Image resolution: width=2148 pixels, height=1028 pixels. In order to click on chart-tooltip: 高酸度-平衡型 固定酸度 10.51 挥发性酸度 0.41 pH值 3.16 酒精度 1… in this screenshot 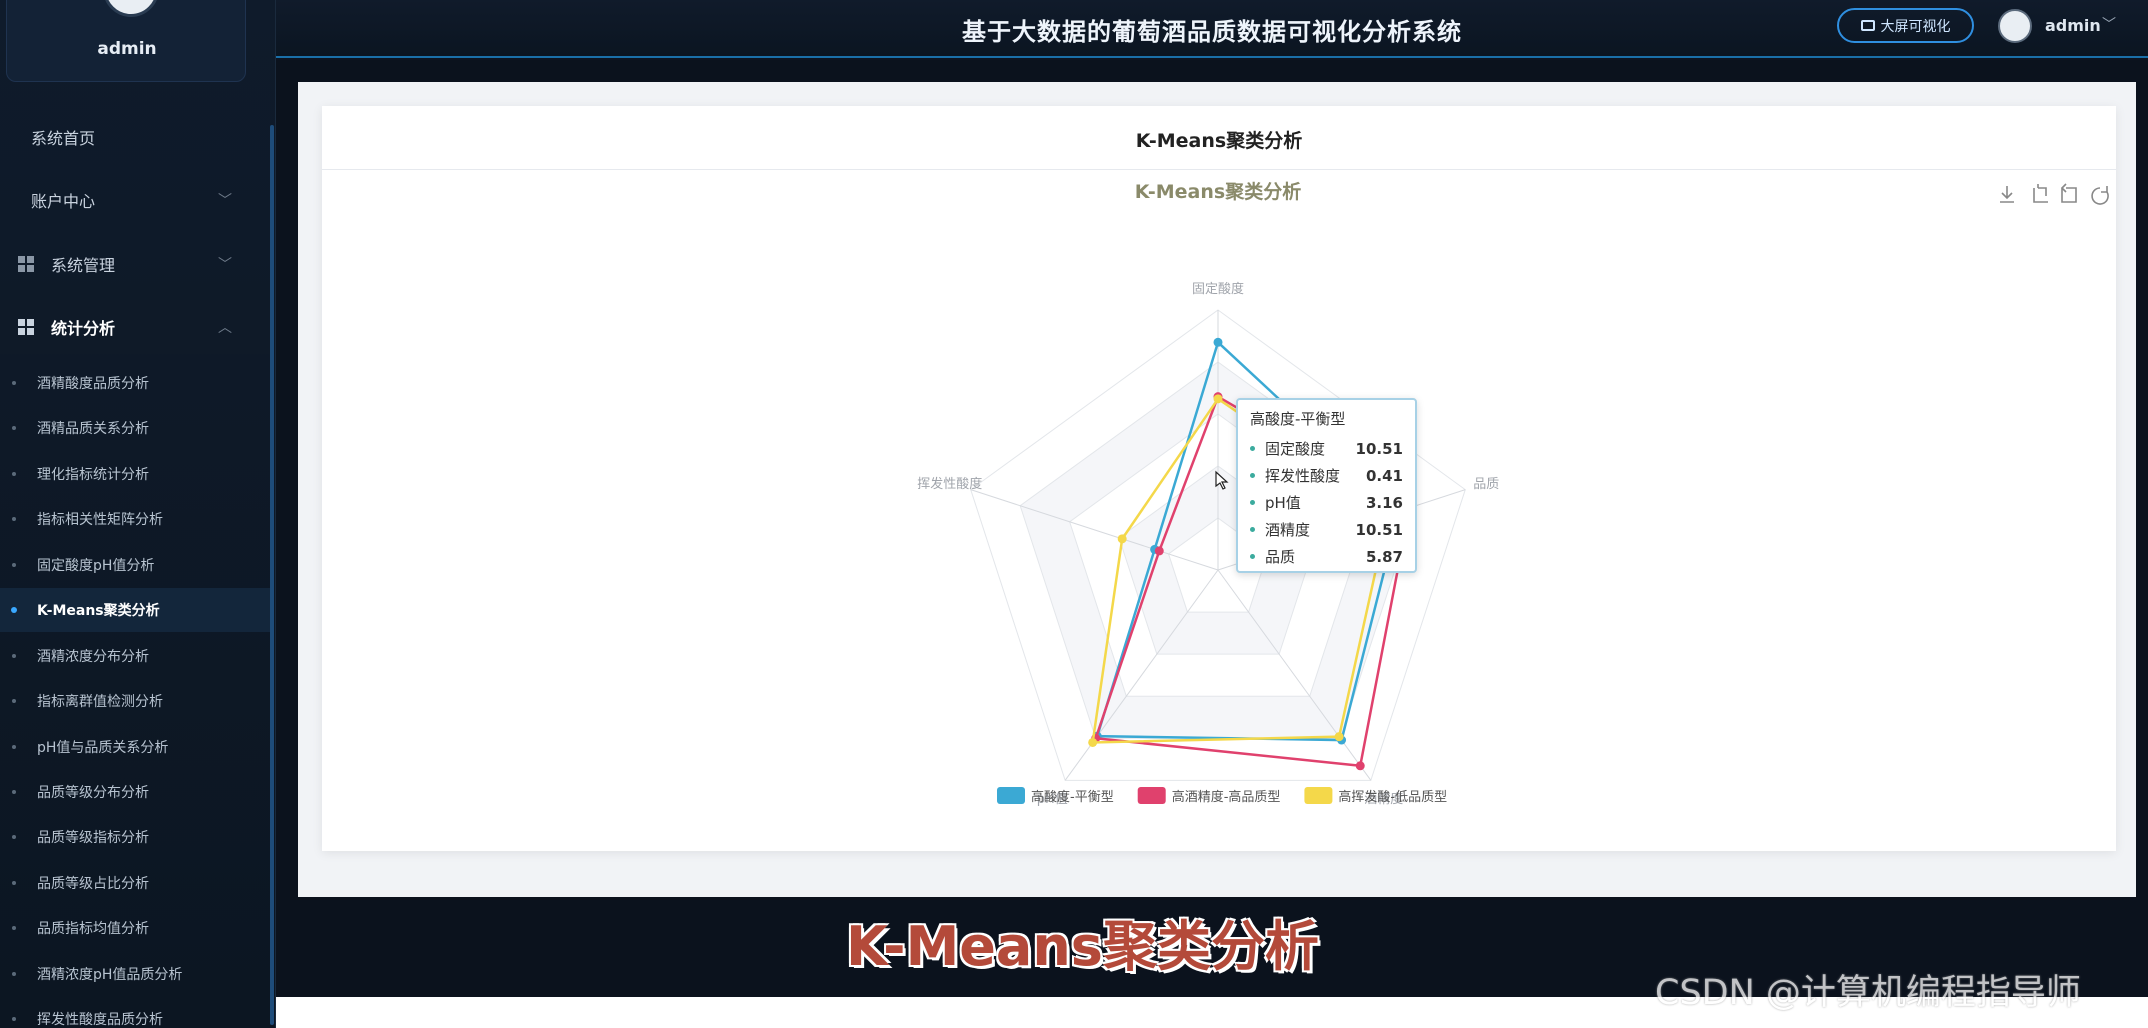, I will do `click(1326, 485)`.